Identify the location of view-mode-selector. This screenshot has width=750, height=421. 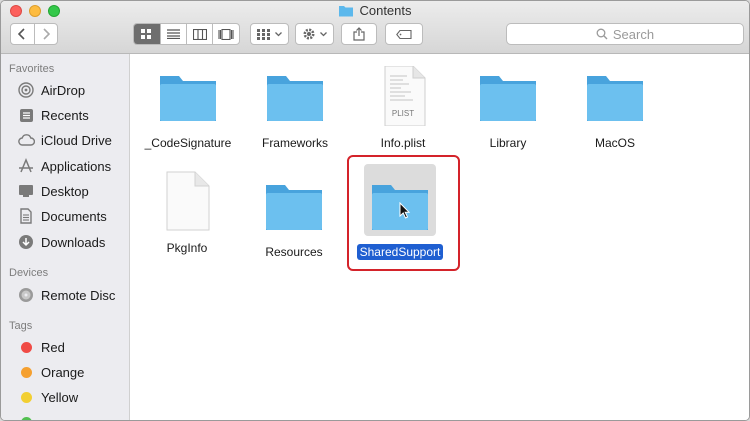
(186, 34).